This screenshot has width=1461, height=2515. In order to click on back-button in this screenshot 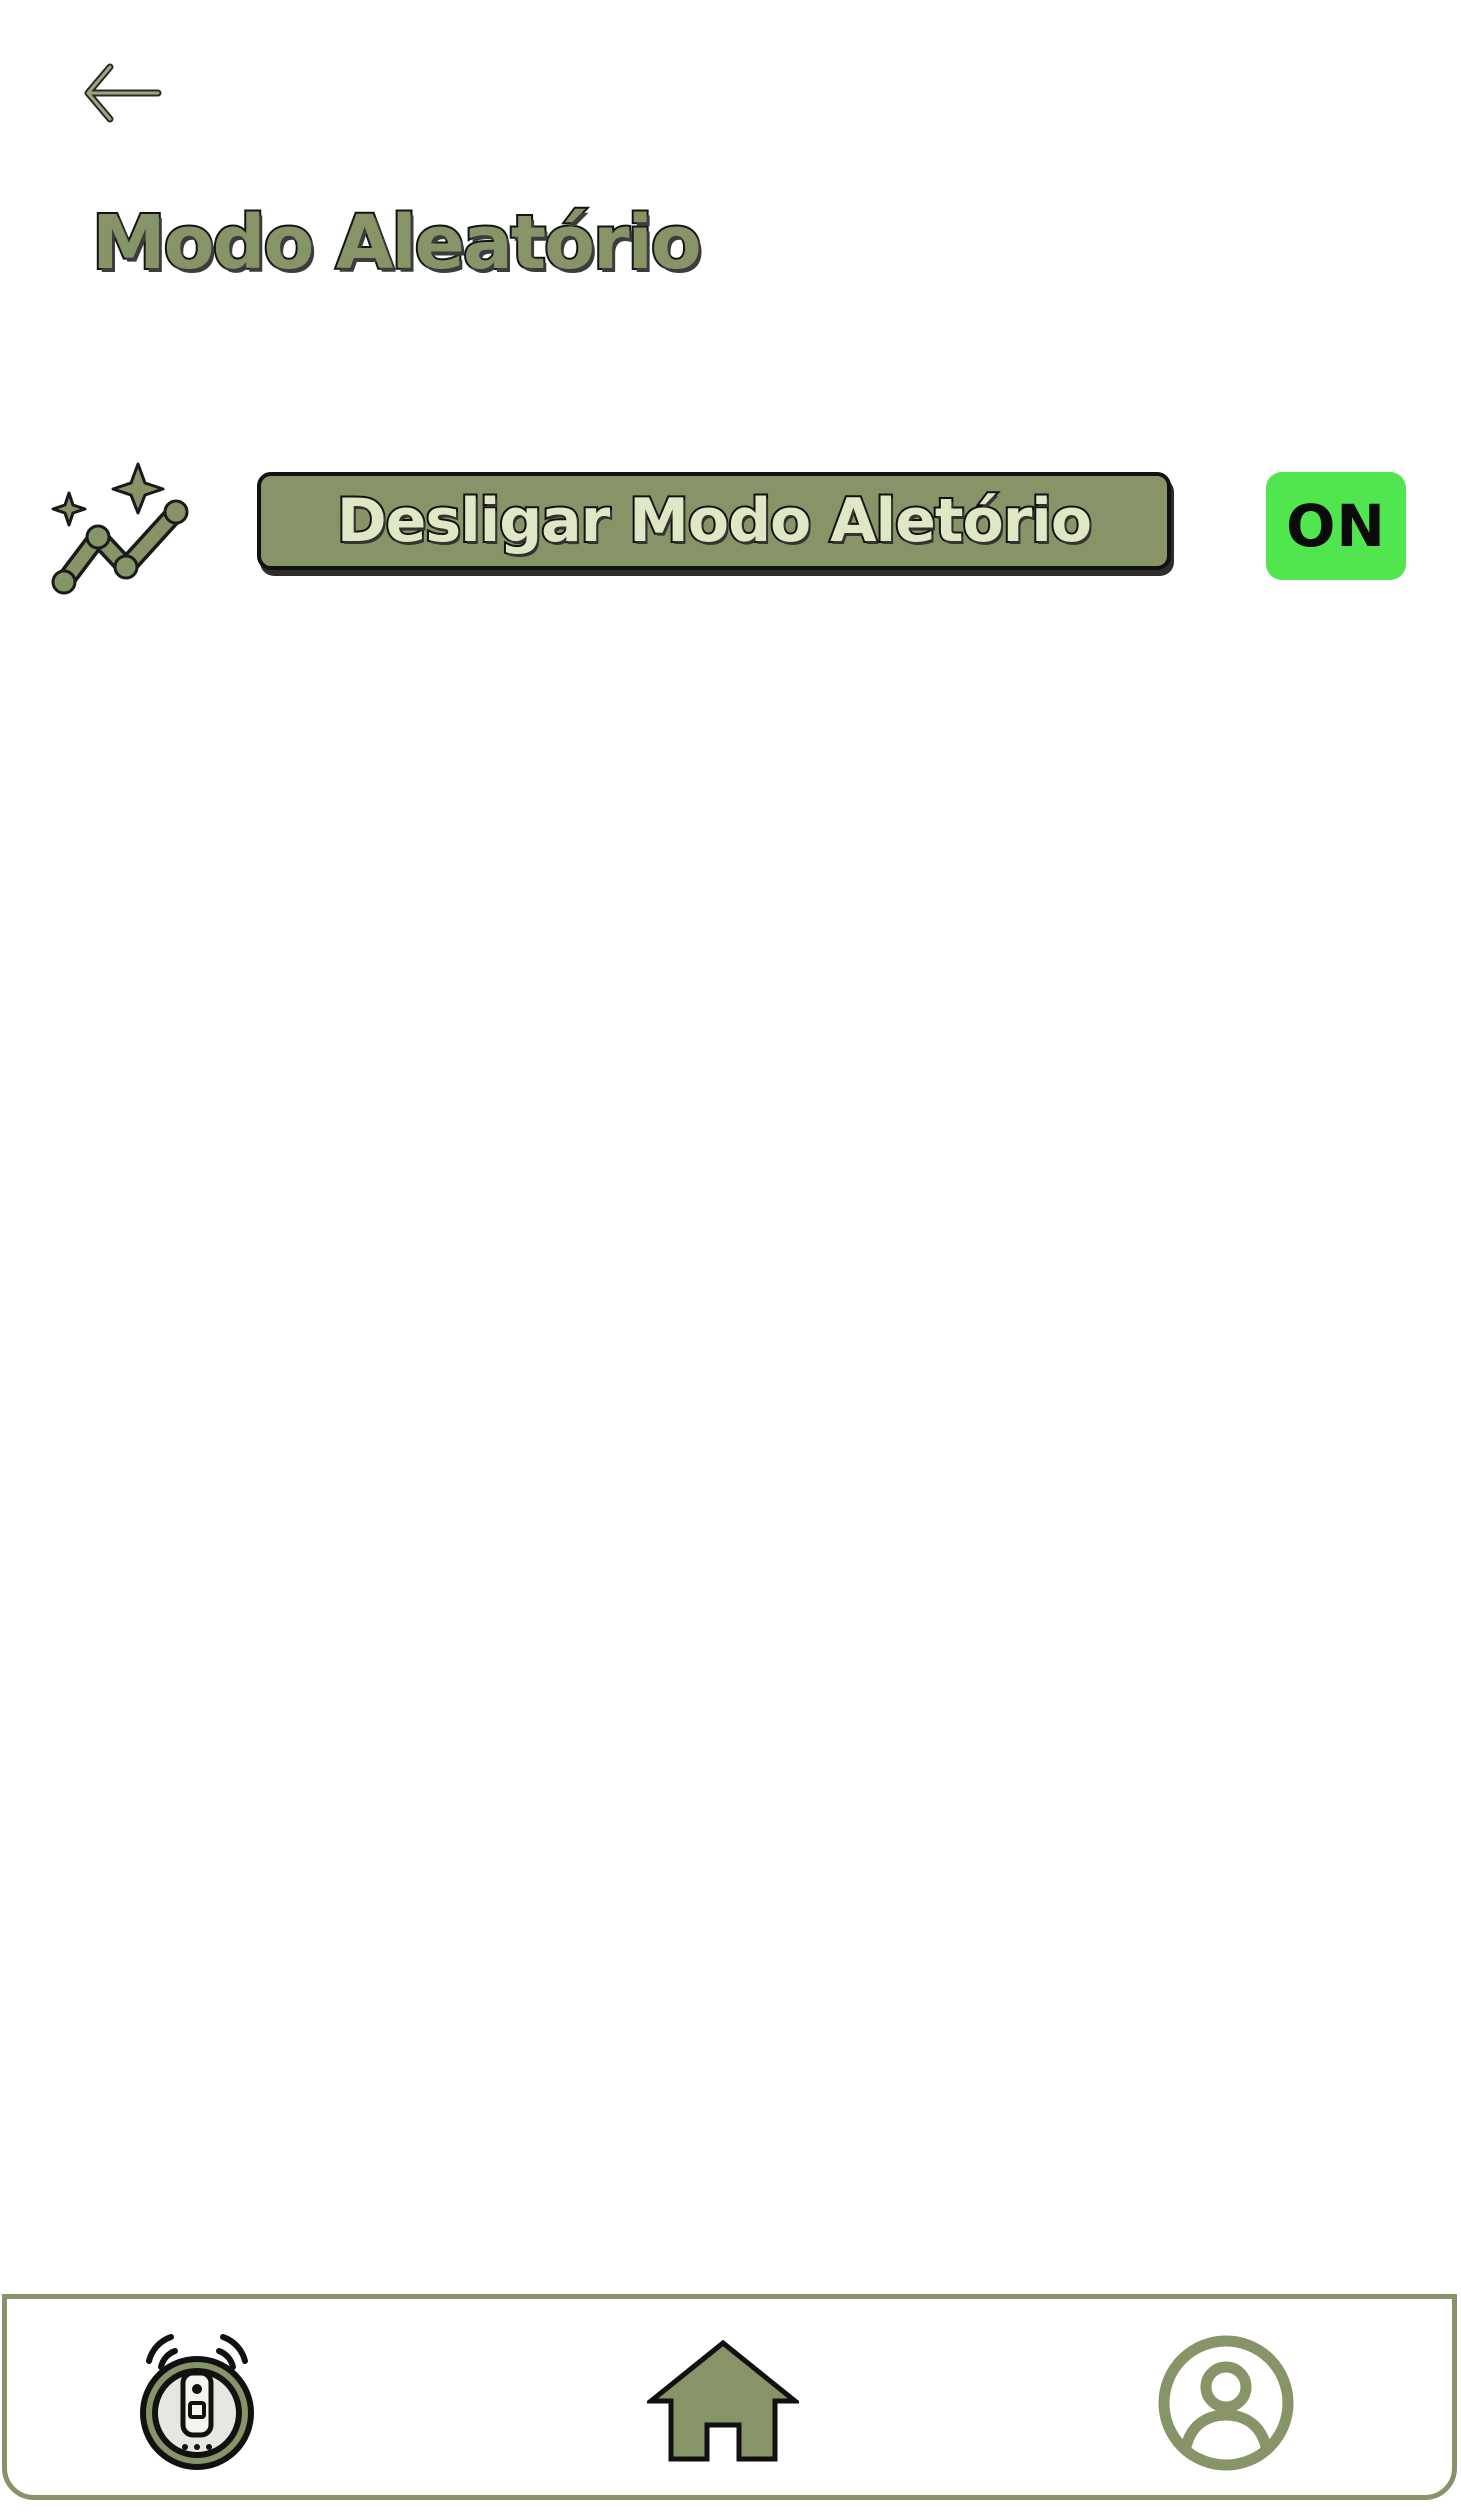, I will do `click(120, 95)`.